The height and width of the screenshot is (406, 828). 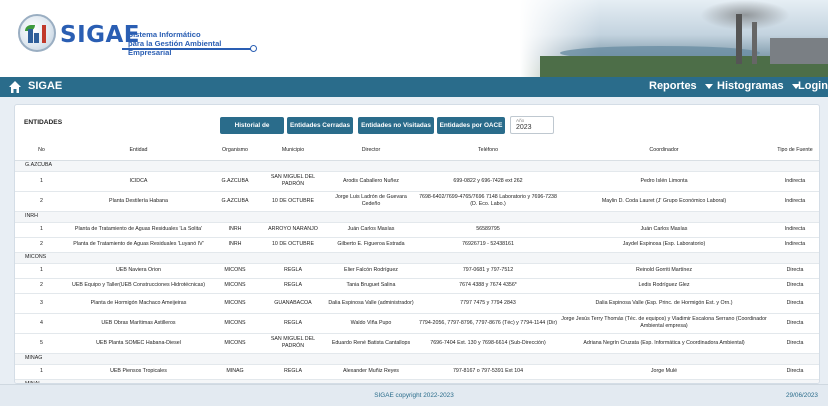 I want to click on cell-telefono: 797-8167 o 797-5391 Ext 104, so click(x=488, y=372).